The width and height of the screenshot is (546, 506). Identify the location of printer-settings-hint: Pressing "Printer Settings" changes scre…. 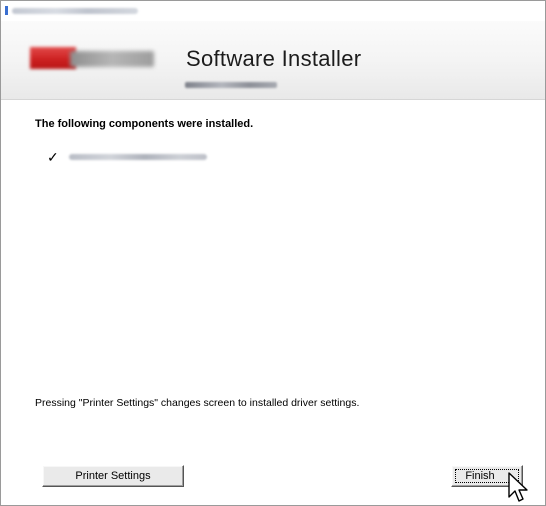
(197, 403).